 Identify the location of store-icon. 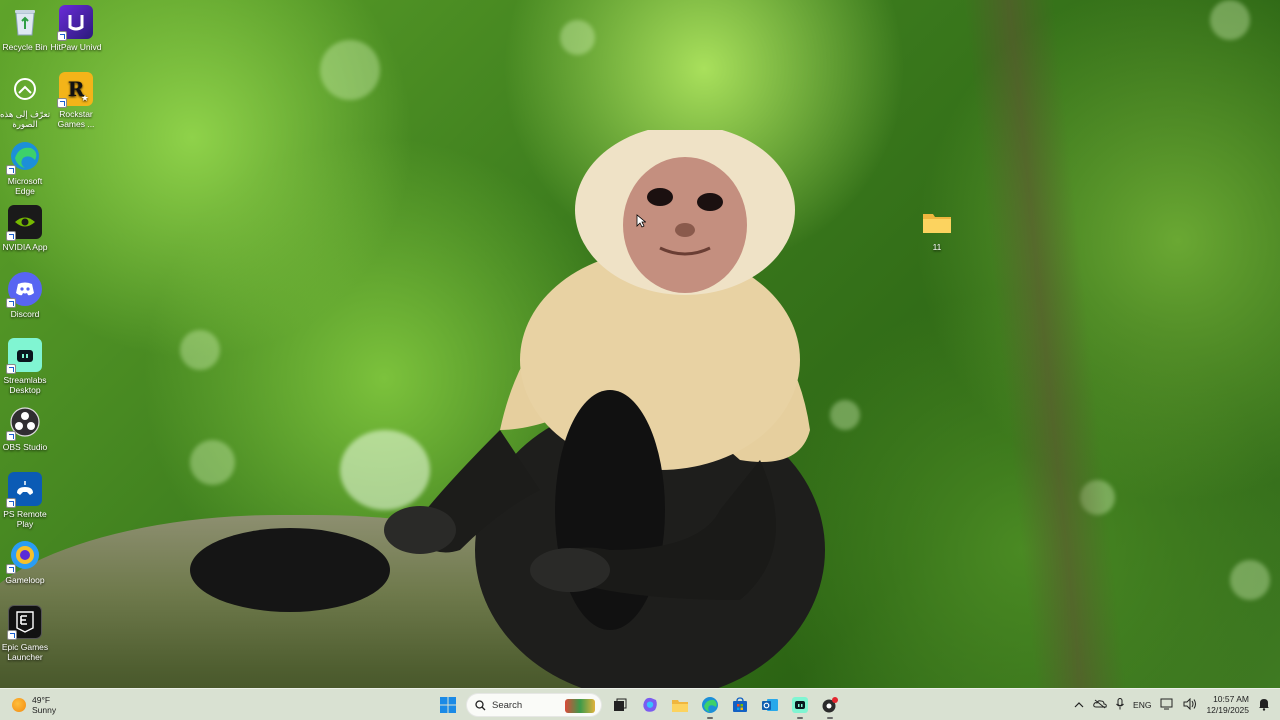
(740, 704).